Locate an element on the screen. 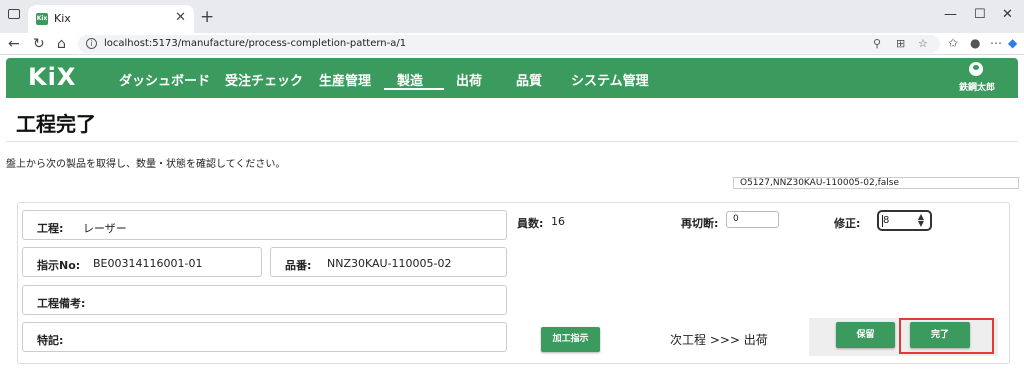  favorite-star-icon: ☆ is located at coordinates (923, 43).